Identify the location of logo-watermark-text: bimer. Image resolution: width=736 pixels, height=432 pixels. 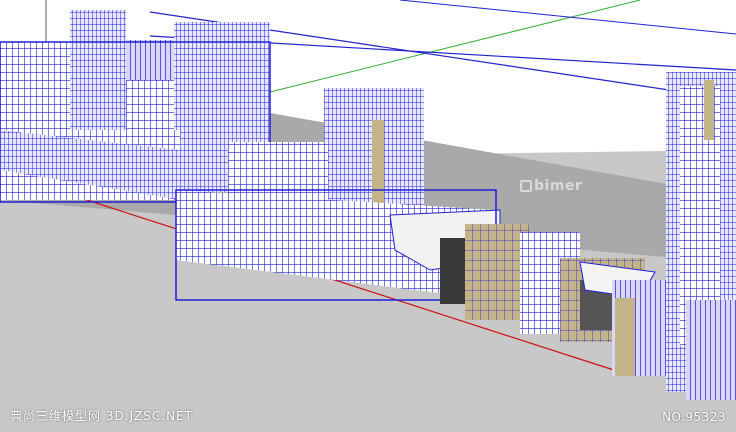
(558, 186).